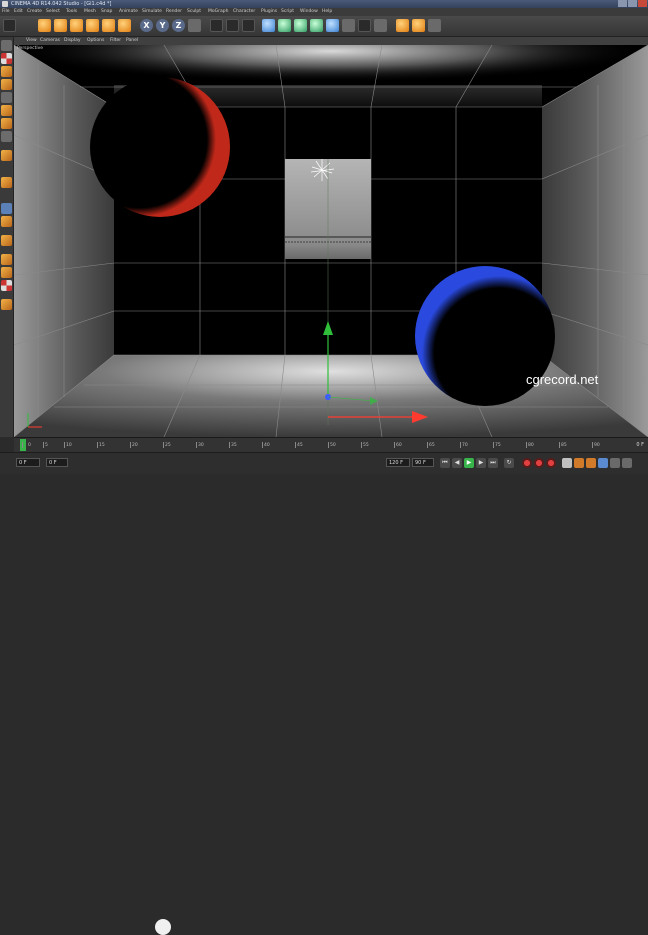 Image resolution: width=648 pixels, height=935 pixels. What do you see at coordinates (31, 41) in the screenshot?
I see `viewport-menu-view: View` at bounding box center [31, 41].